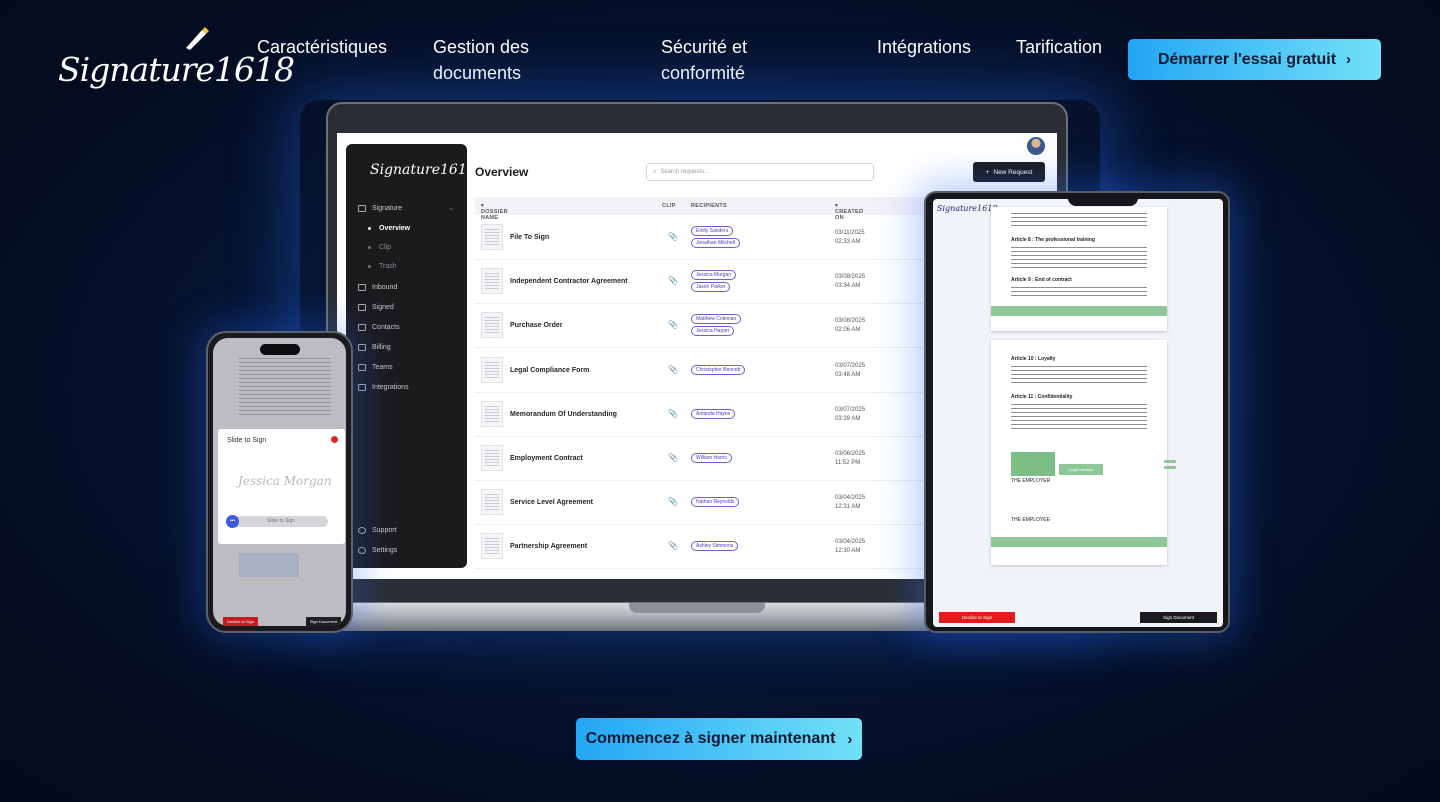 The width and height of the screenshot is (1440, 802). Describe the element at coordinates (548, 546) in the screenshot. I see `dossier-name: Partnership Agreement` at that location.